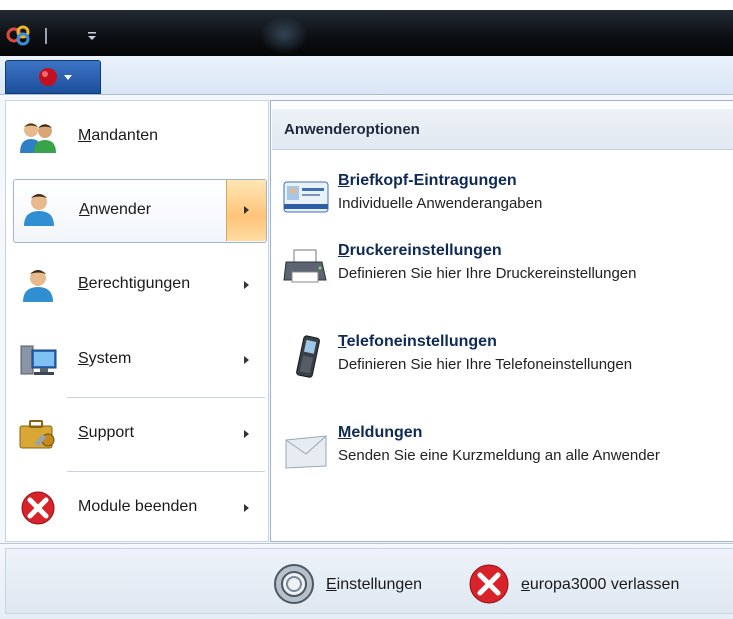 The width and height of the screenshot is (733, 619). What do you see at coordinates (46, 36) in the screenshot?
I see `toolbar-separator` at bounding box center [46, 36].